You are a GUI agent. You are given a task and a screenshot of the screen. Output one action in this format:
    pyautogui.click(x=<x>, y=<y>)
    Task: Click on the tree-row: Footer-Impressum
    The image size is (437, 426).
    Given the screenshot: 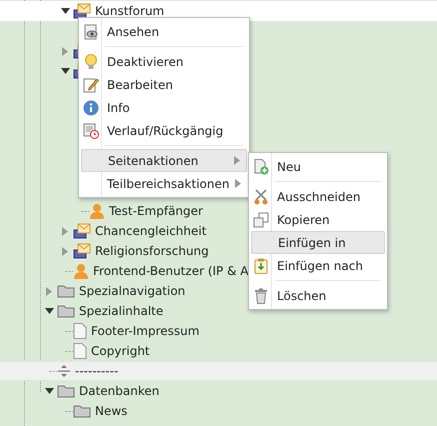 What is the action you would take?
    pyautogui.click(x=100, y=331)
    